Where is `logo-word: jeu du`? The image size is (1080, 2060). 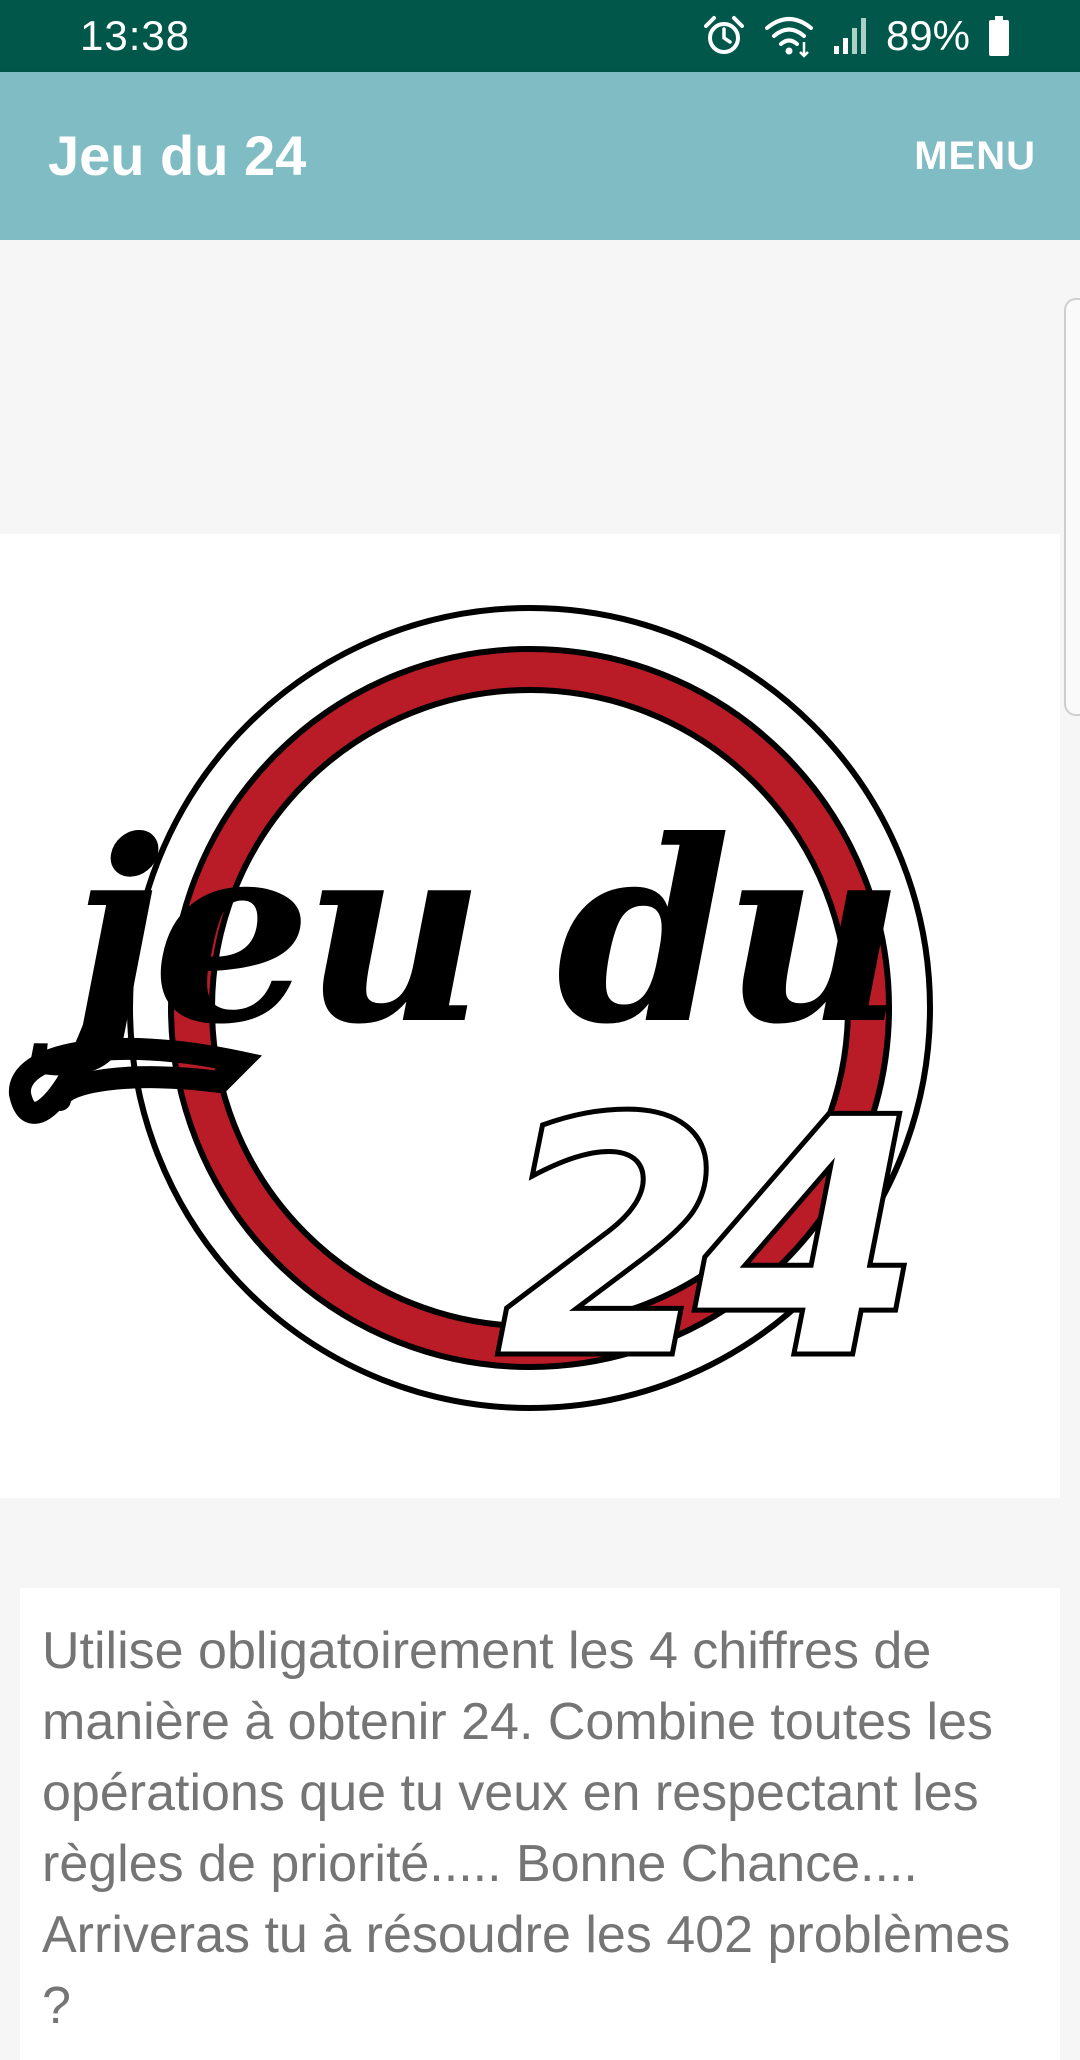
logo-word: jeu du is located at coordinates (462, 932).